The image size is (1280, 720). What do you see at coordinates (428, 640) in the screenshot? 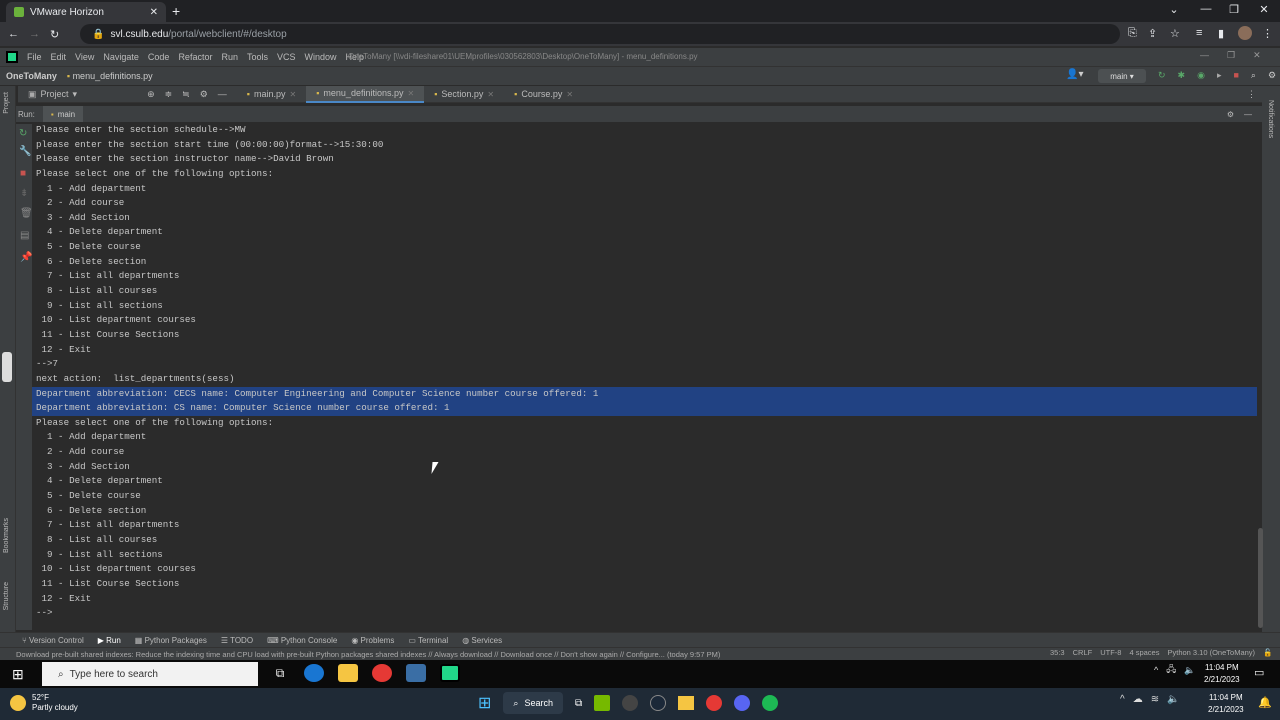
I see `tab-terminal: ▭ Terminal` at bounding box center [428, 640].